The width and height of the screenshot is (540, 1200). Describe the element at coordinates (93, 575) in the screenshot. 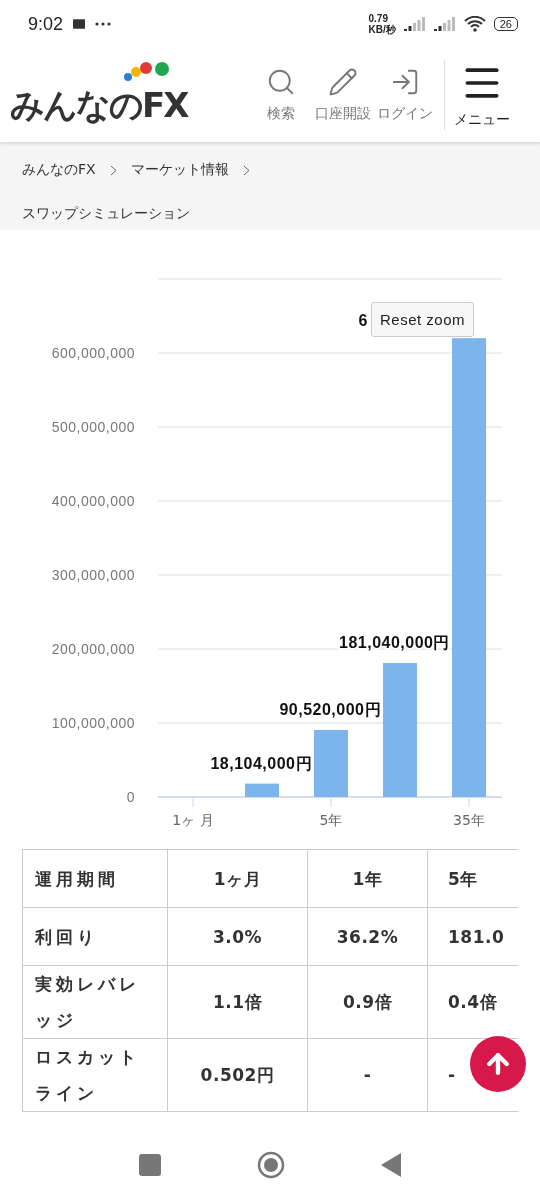

I see `axis-label: 300,000,000` at that location.